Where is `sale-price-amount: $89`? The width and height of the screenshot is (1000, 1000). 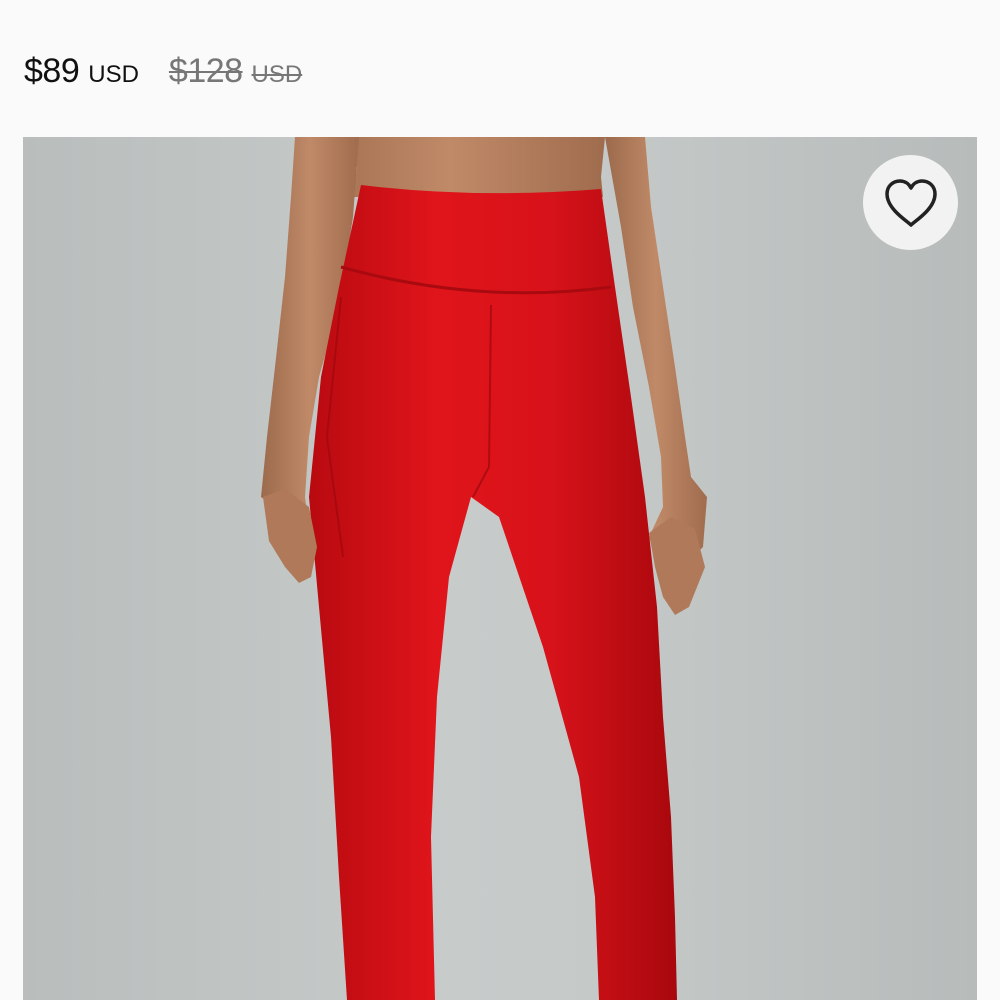 sale-price-amount: $89 is located at coordinates (52, 71).